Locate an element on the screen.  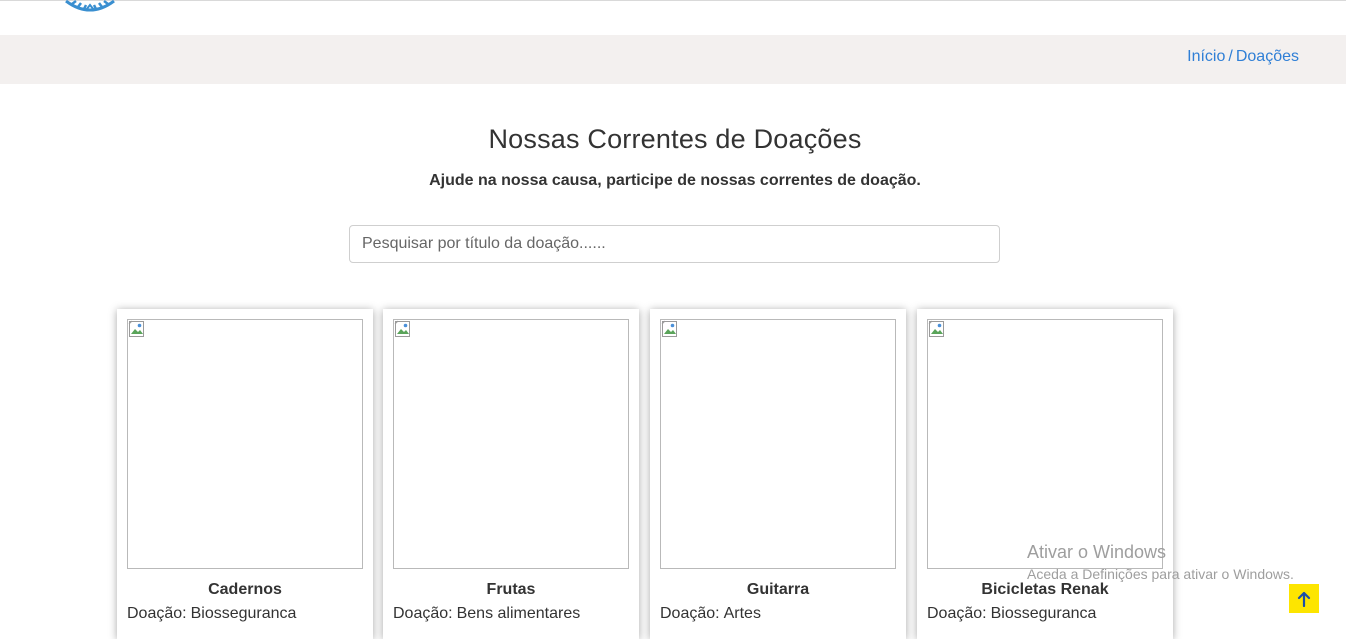
breadcrumb-home-link: Início is located at coordinates (1206, 56).